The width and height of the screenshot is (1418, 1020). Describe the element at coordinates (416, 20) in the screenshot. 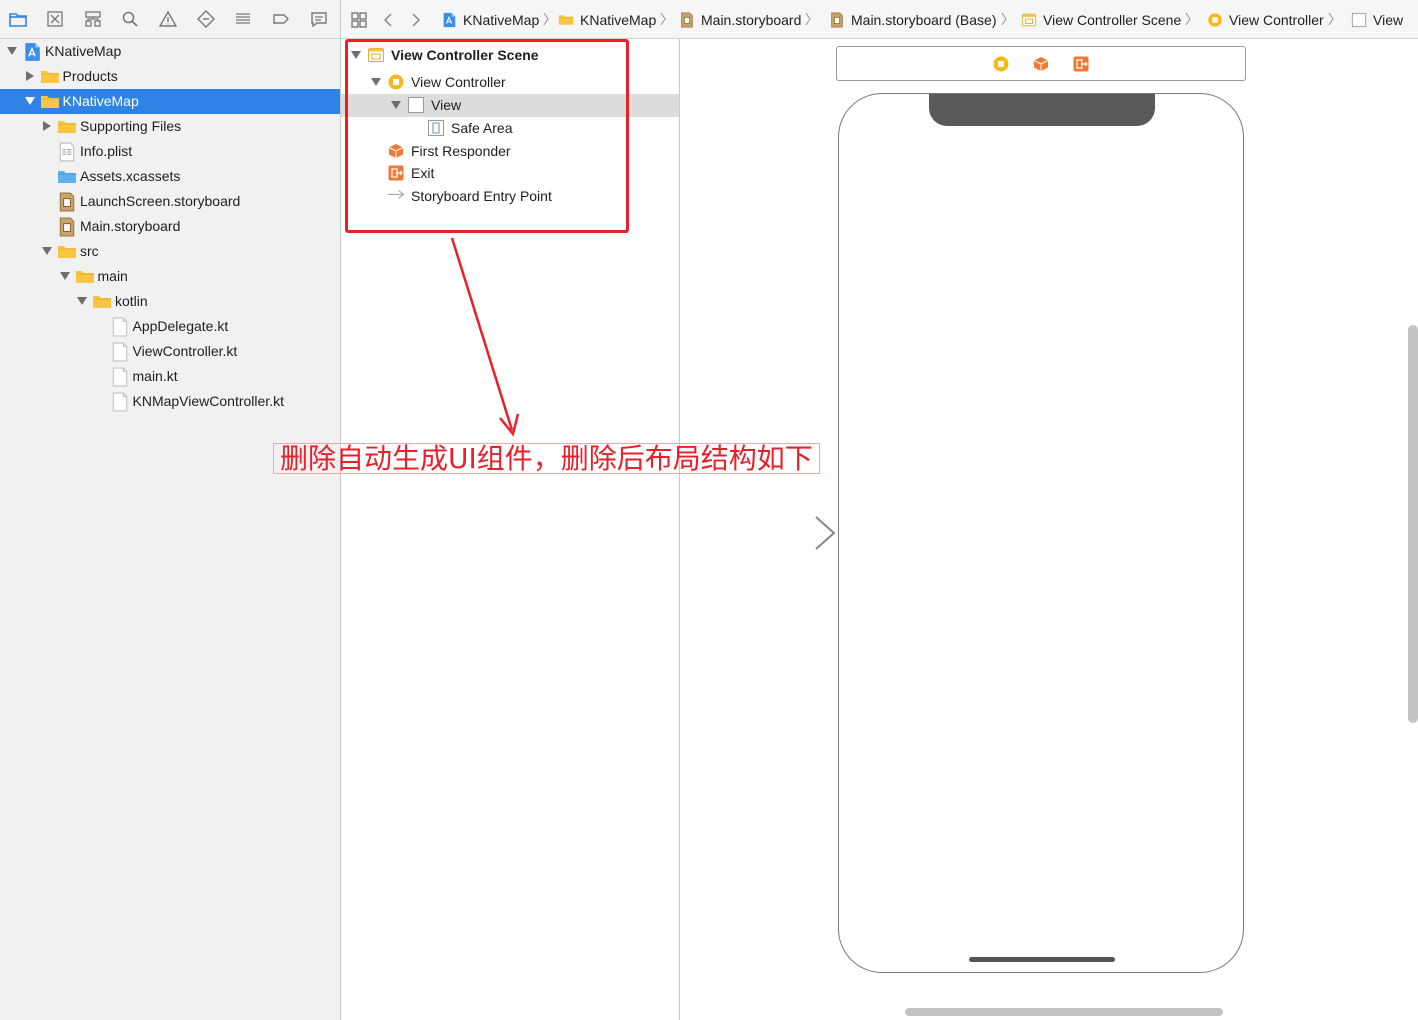

I see `forward-chevron-icon` at that location.